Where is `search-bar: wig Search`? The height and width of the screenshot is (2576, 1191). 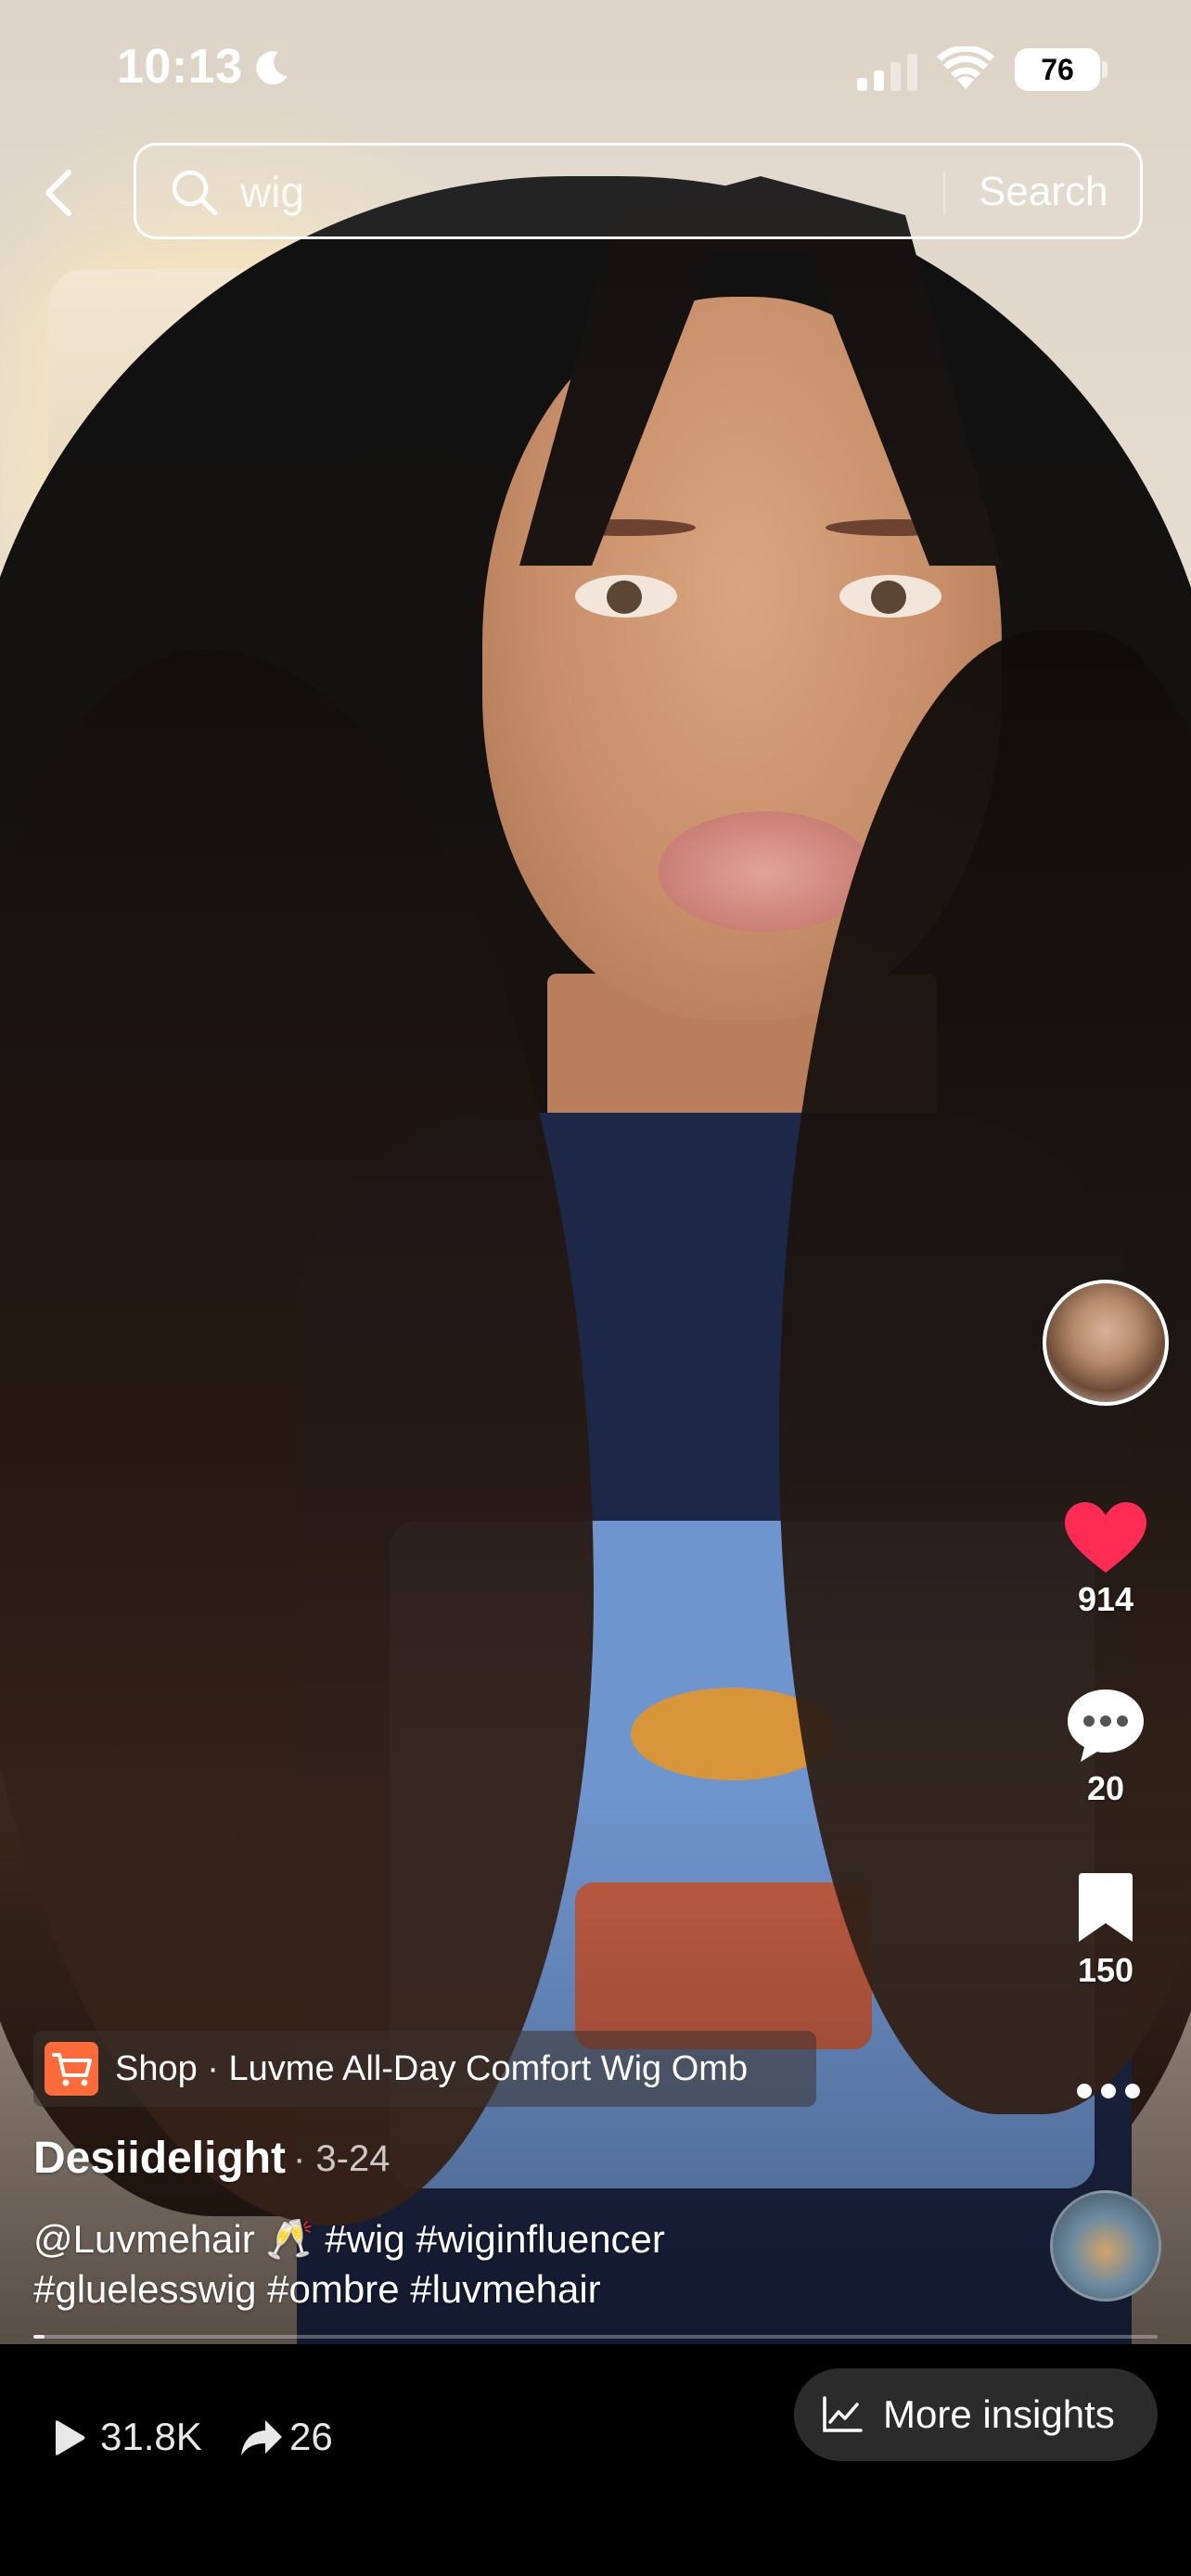
search-bar: wig Search is located at coordinates (638, 191).